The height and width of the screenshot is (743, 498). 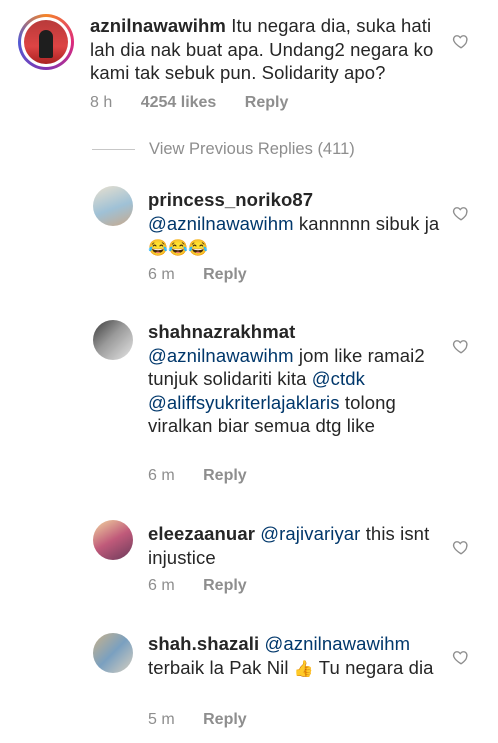 I want to click on reply-mention: @rajivariyar, so click(x=310, y=533).